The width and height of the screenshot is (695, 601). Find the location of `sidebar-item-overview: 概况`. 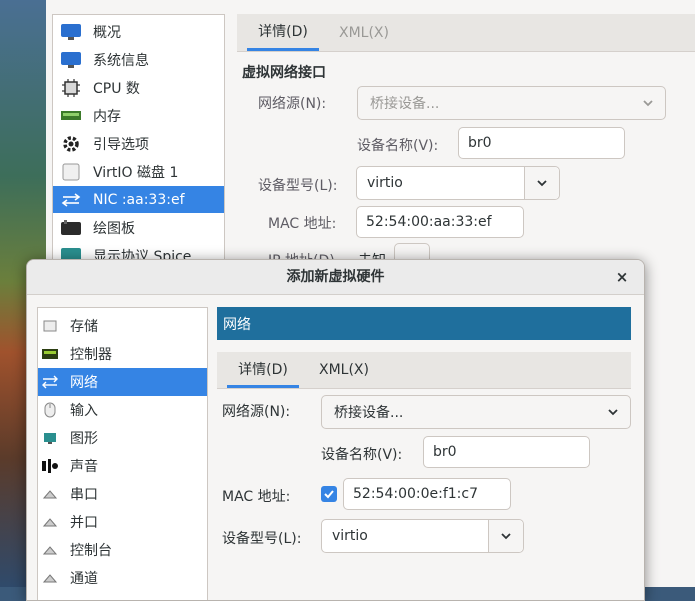

sidebar-item-overview: 概况 is located at coordinates (138, 31).